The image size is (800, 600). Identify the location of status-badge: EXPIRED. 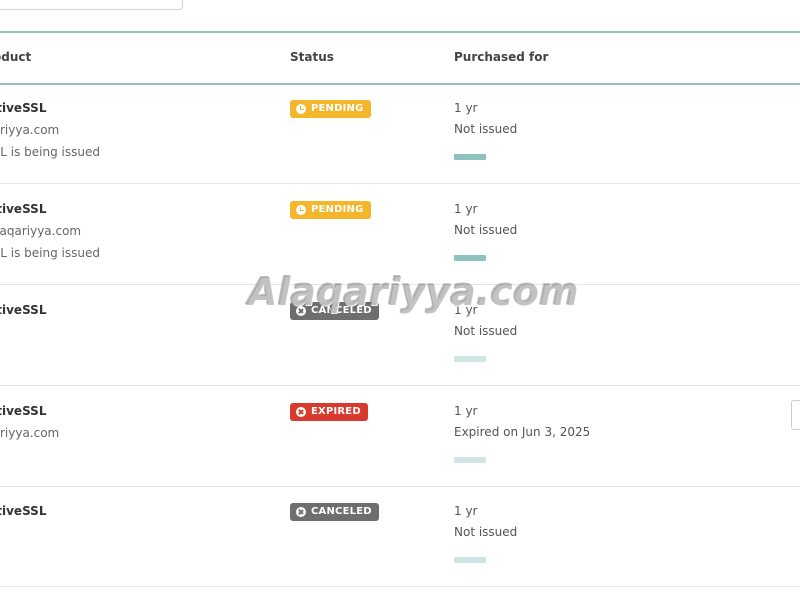
(329, 412).